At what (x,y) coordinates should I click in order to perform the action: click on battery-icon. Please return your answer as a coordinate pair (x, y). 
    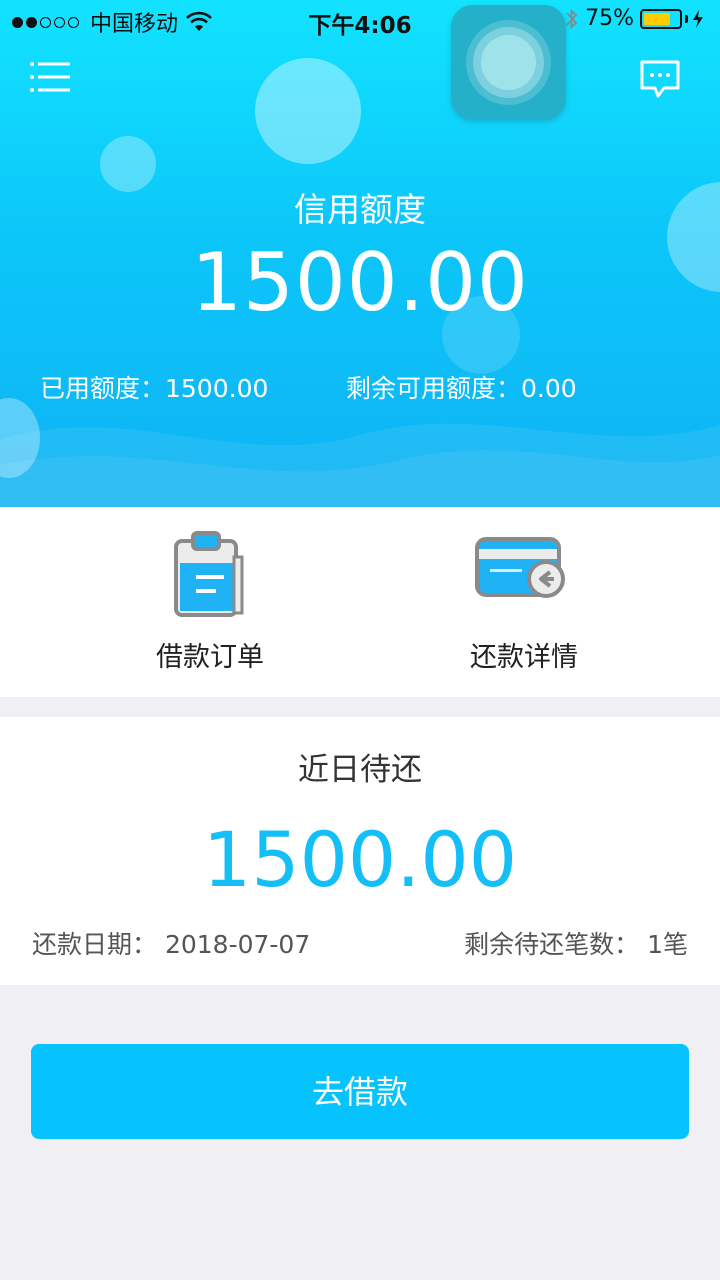
    Looking at the image, I should click on (661, 18).